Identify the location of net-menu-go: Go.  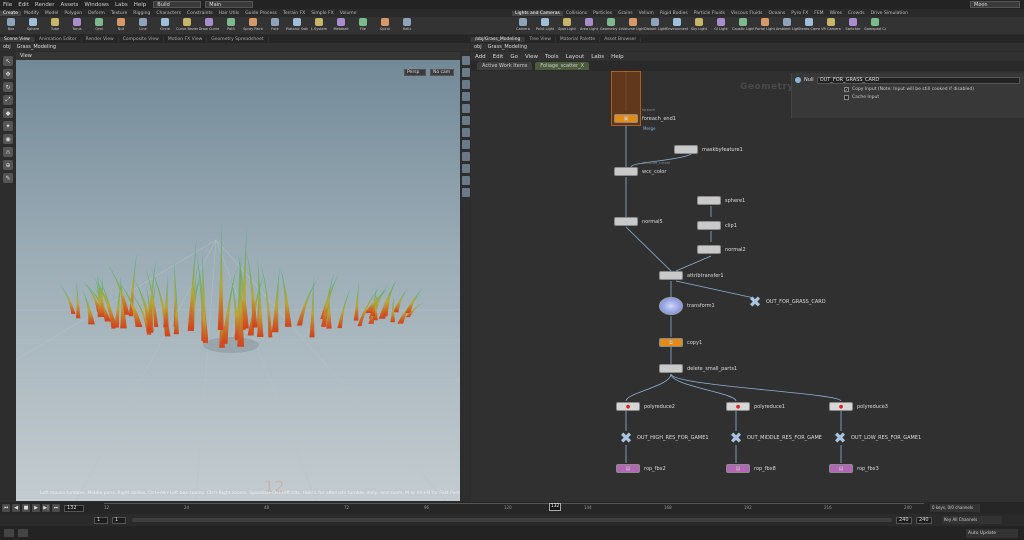
(514, 57).